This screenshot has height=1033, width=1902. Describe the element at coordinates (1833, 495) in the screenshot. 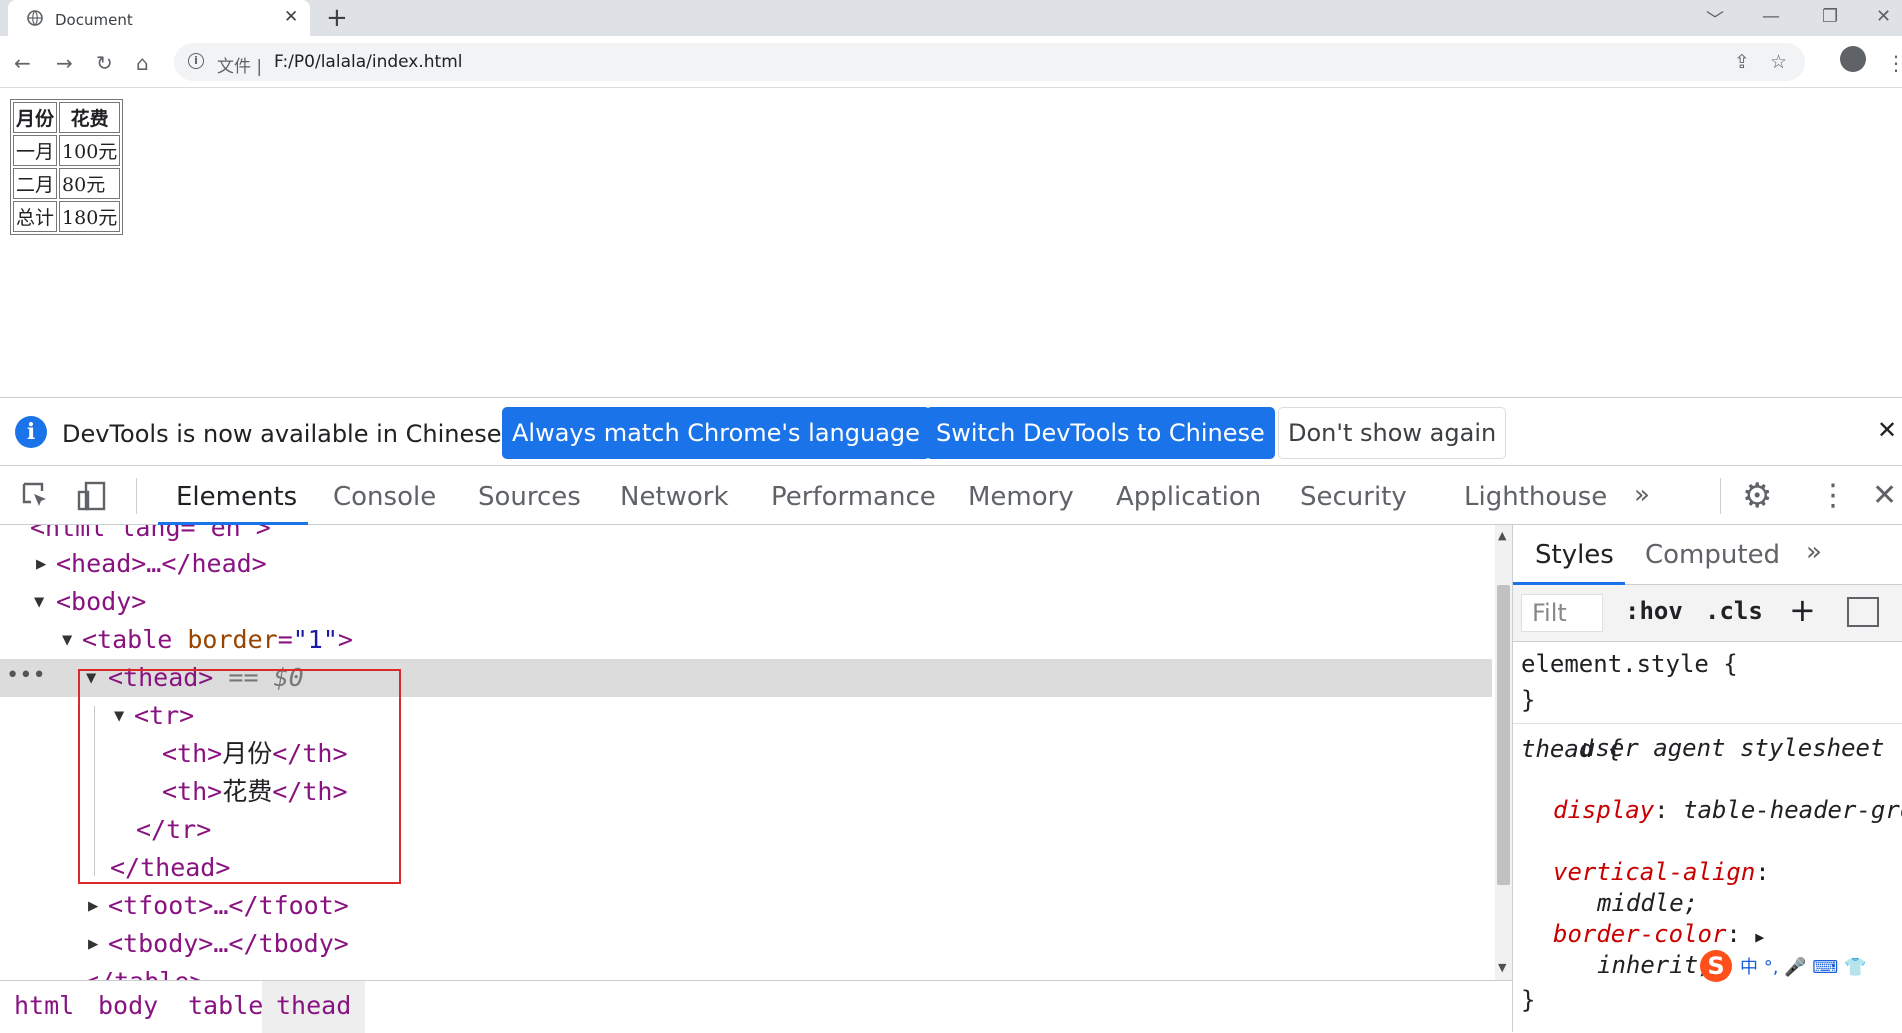

I see `devtools-menu-icon: ⋮` at that location.